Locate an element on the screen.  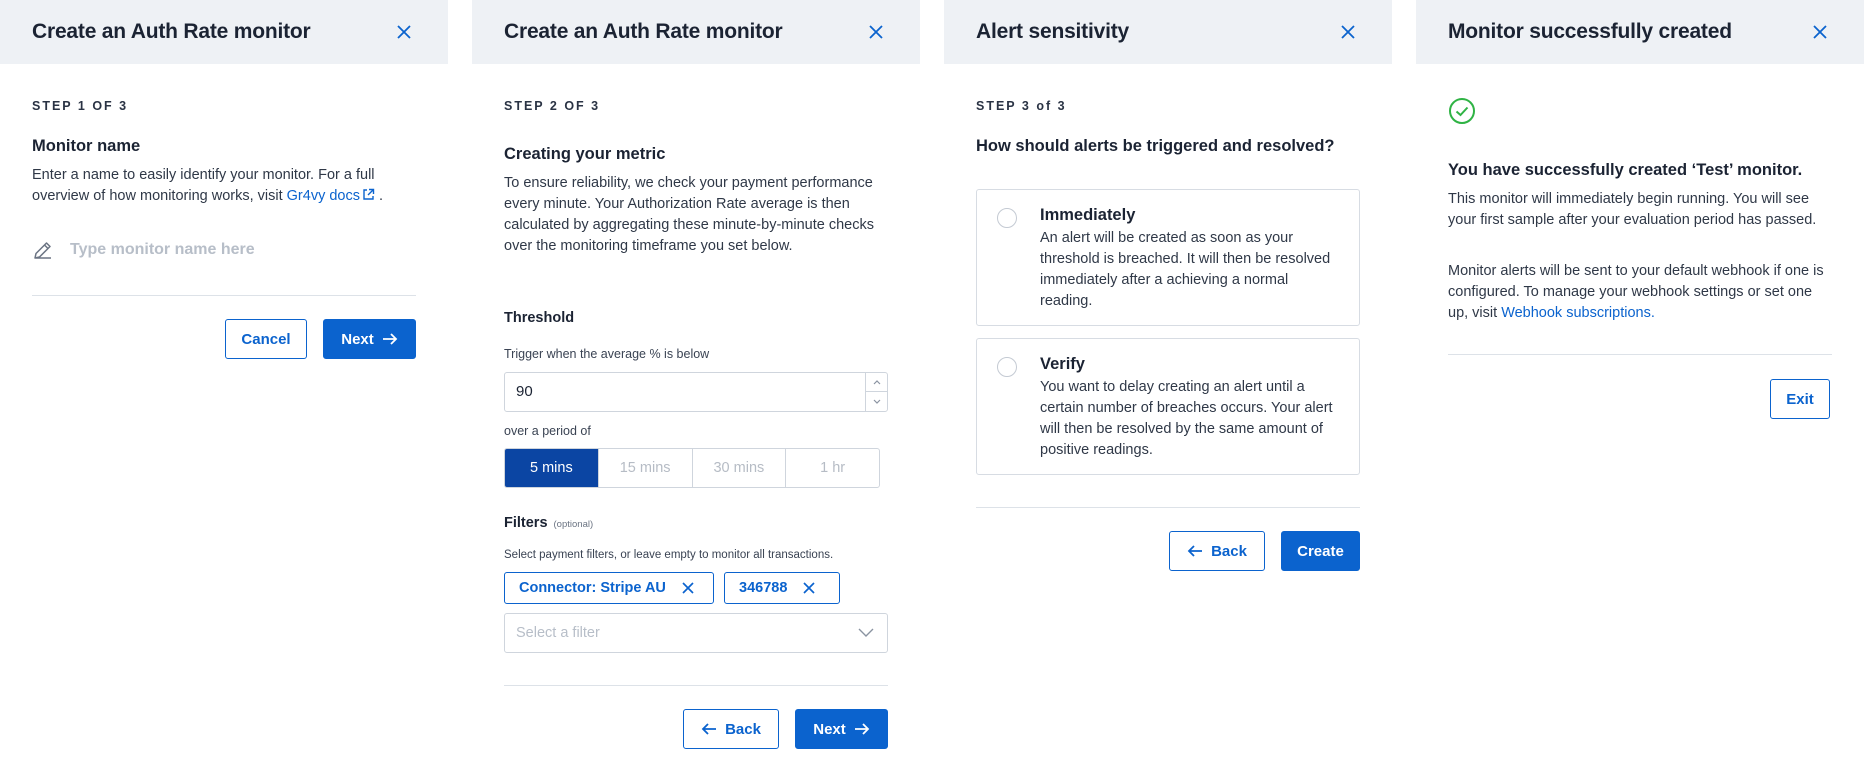
monitor-name-input: Type monitor name here is located at coordinates (162, 250).